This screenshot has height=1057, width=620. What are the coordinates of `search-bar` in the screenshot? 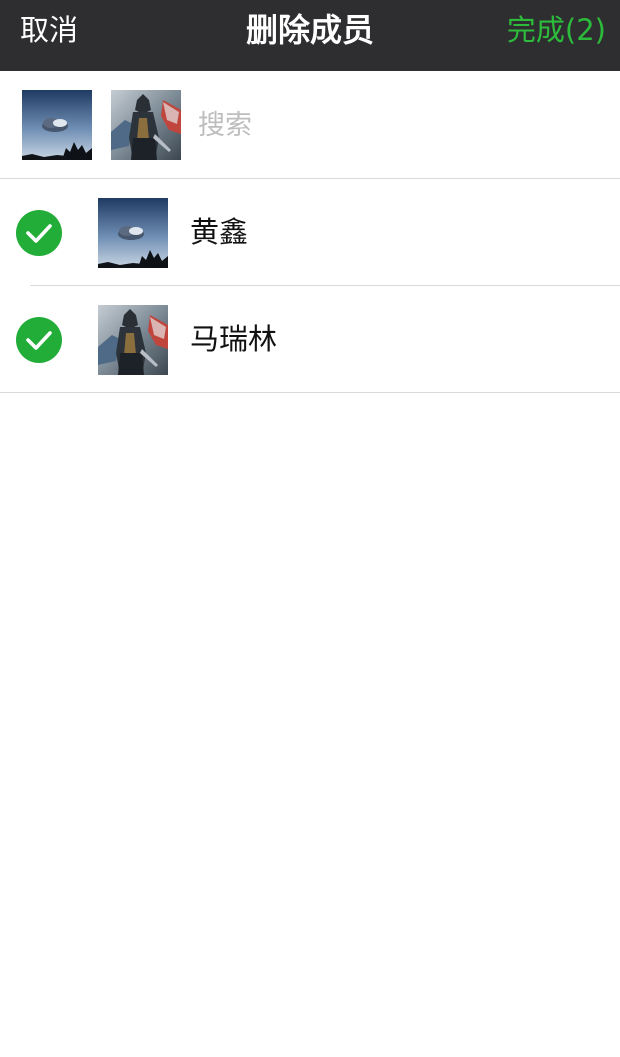 It's located at (310, 125).